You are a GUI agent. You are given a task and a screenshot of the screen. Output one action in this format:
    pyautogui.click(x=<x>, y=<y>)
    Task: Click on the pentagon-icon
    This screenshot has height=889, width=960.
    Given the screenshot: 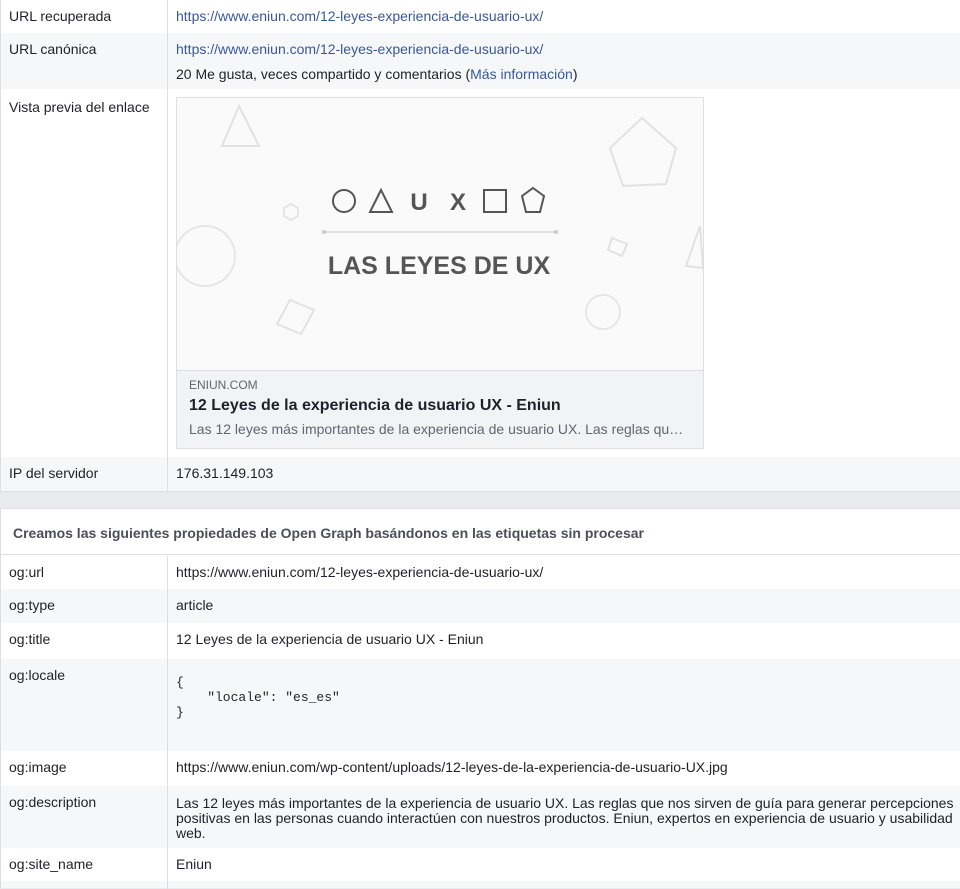 What is the action you would take?
    pyautogui.click(x=533, y=199)
    